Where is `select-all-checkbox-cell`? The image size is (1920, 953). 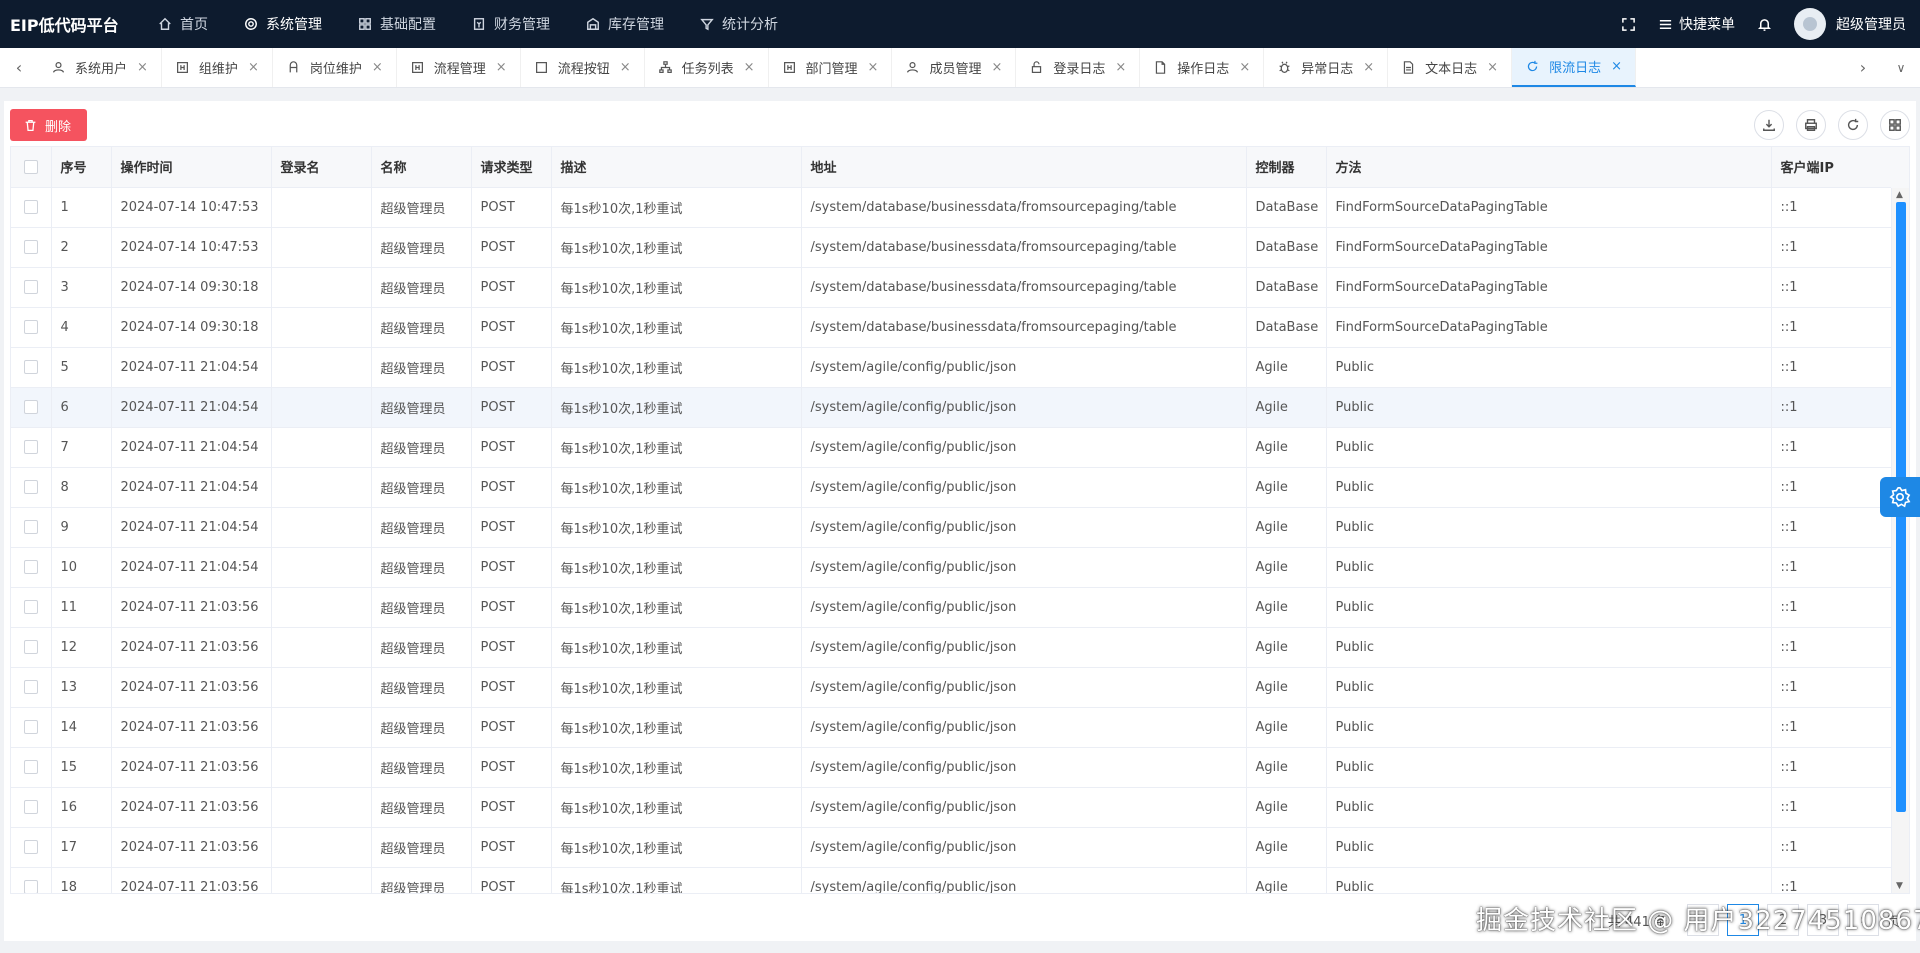 select-all-checkbox-cell is located at coordinates (31, 167).